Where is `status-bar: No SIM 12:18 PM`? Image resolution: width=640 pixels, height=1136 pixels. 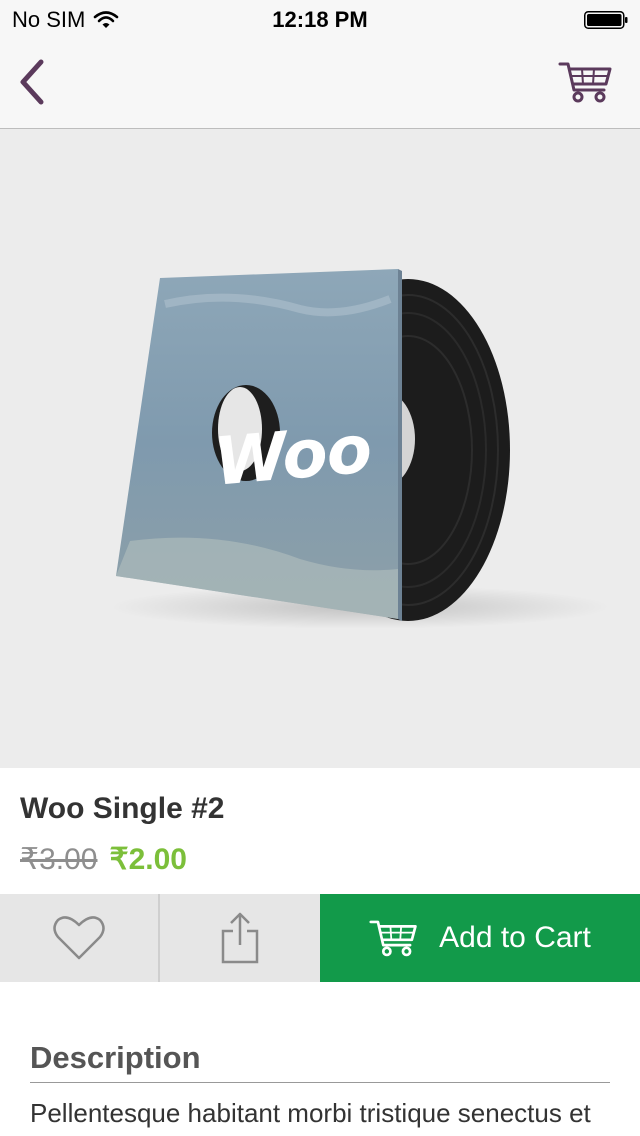
status-bar: No SIM 12:18 PM is located at coordinates (320, 20).